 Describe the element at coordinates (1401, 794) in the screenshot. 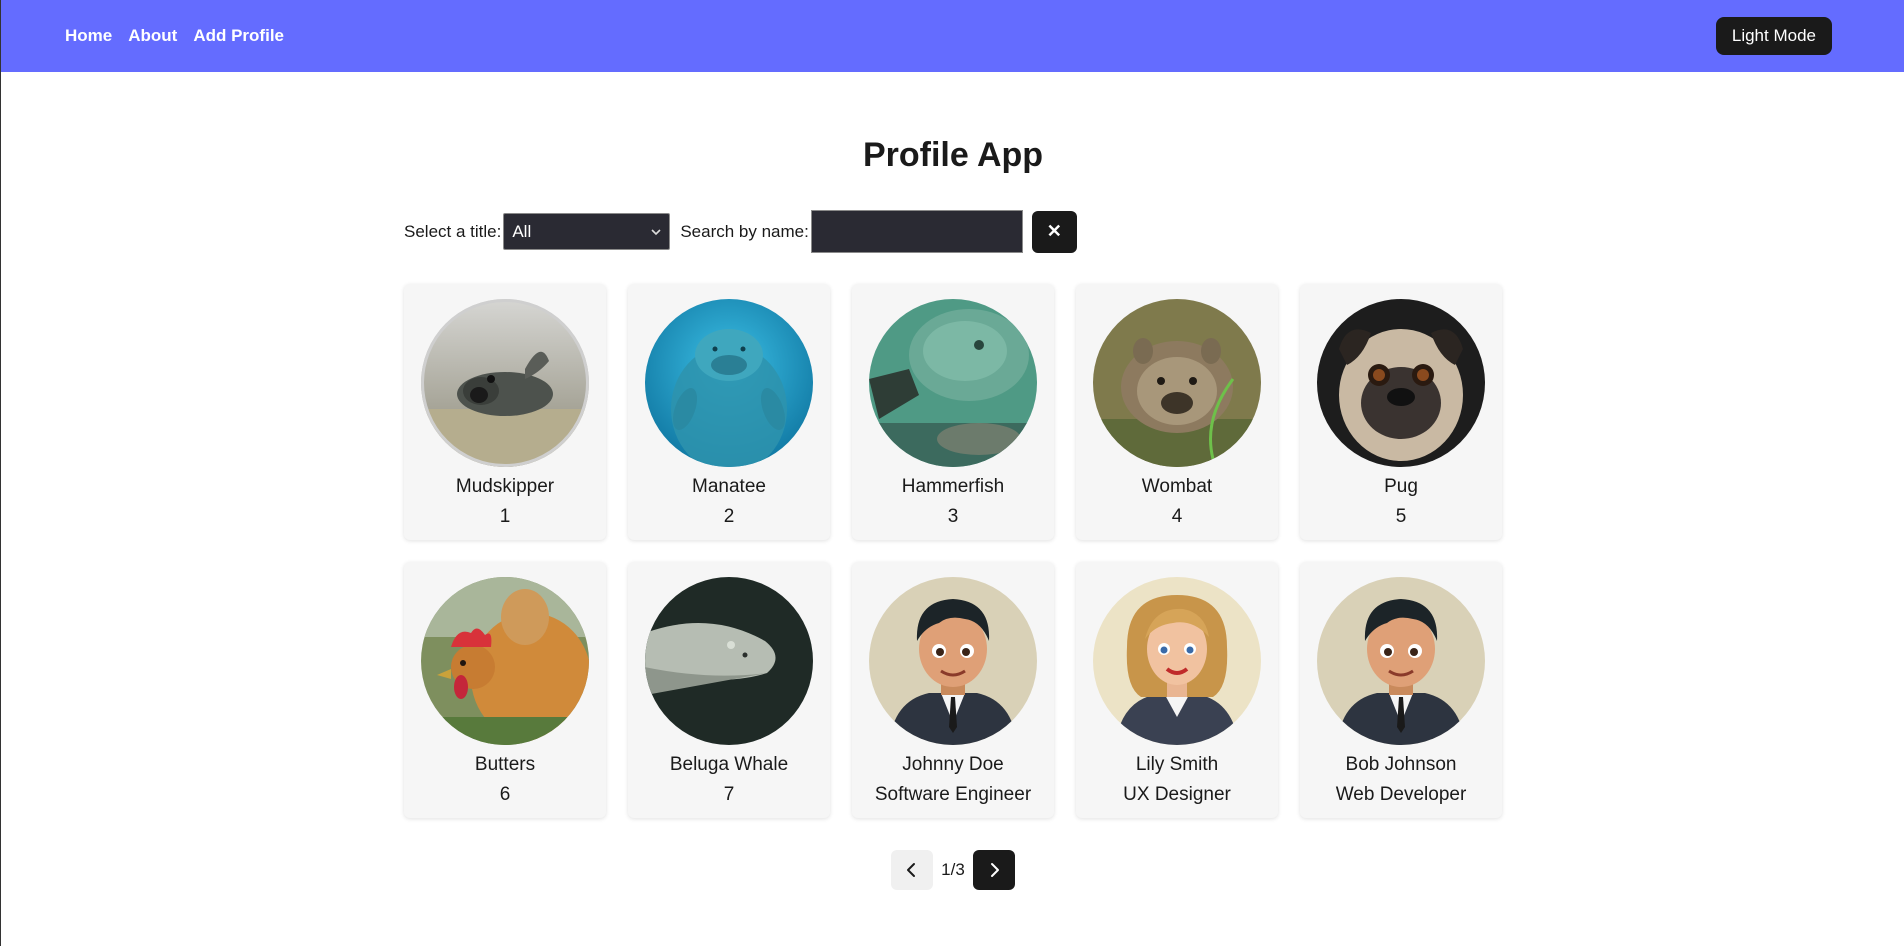

I see `profile-subtitle: Web Developer` at that location.